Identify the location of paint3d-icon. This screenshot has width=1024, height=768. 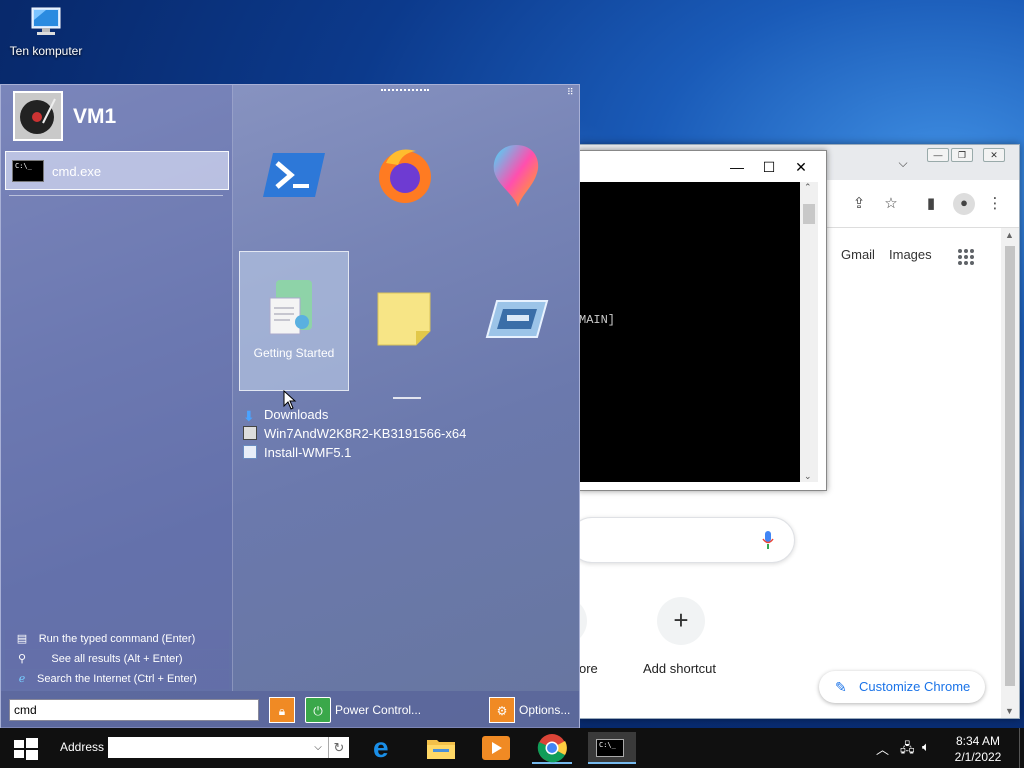
(516, 176).